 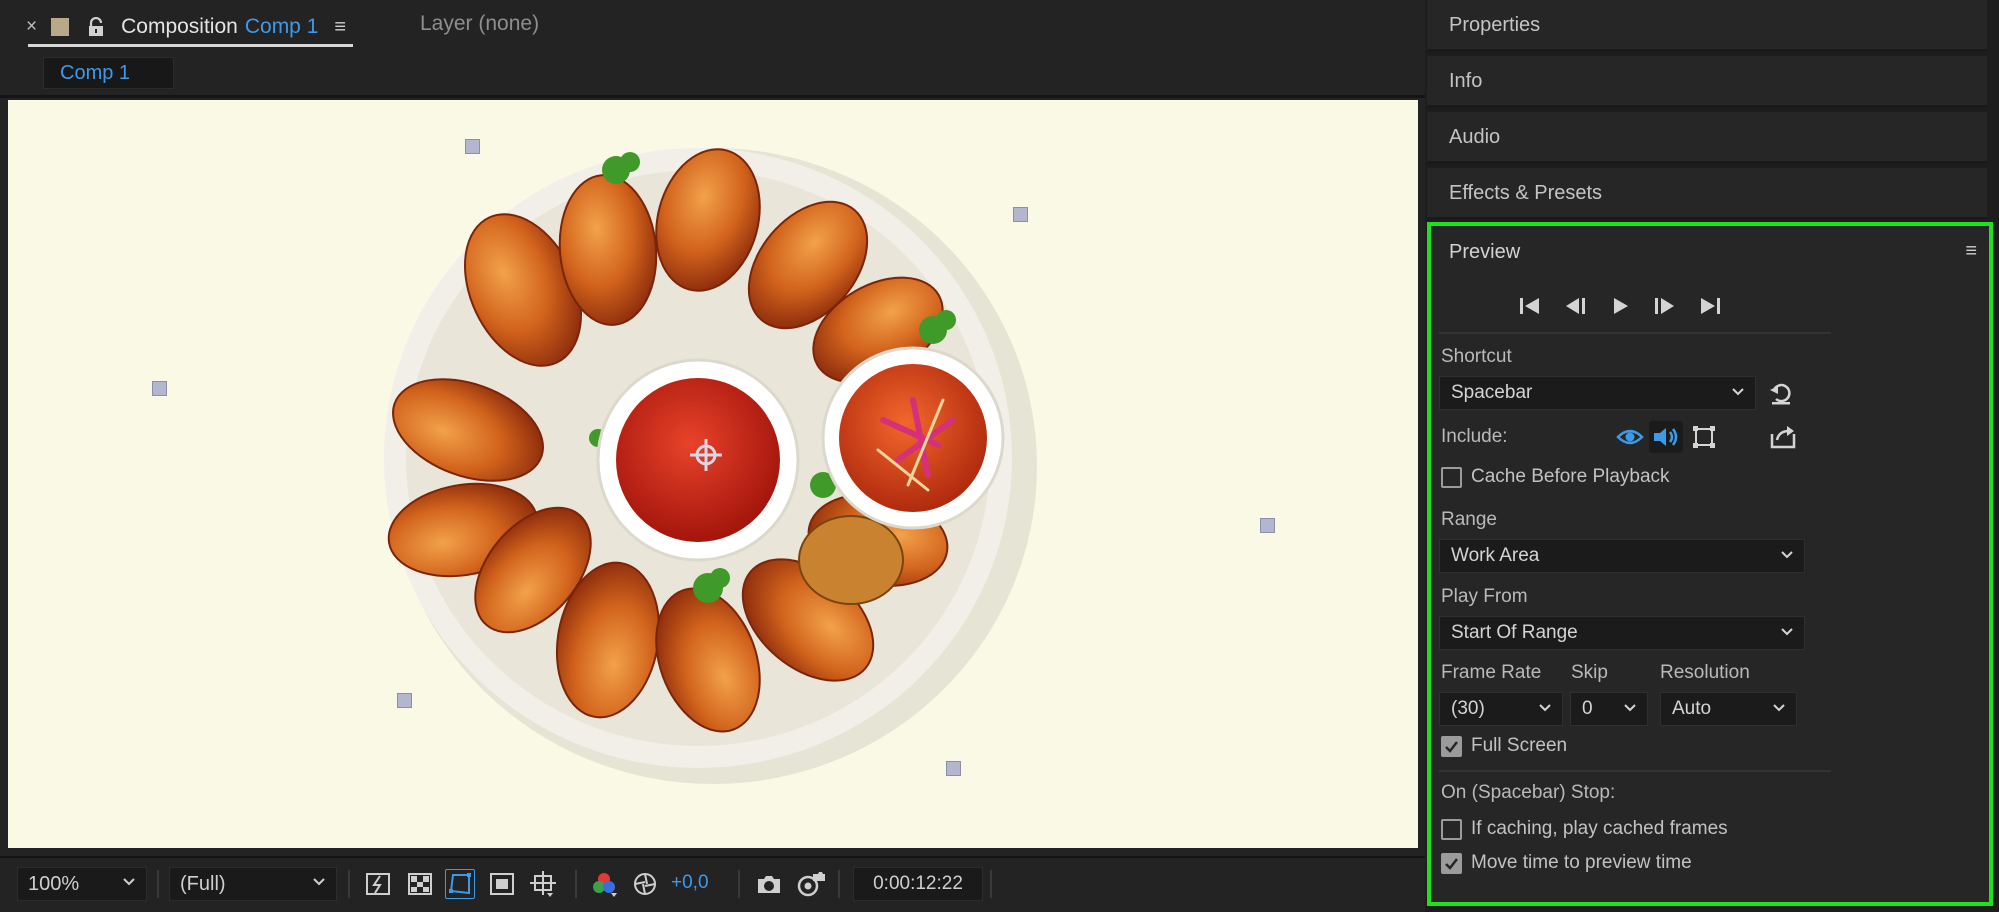 I want to click on resolution-value: (Full), so click(x=203, y=883).